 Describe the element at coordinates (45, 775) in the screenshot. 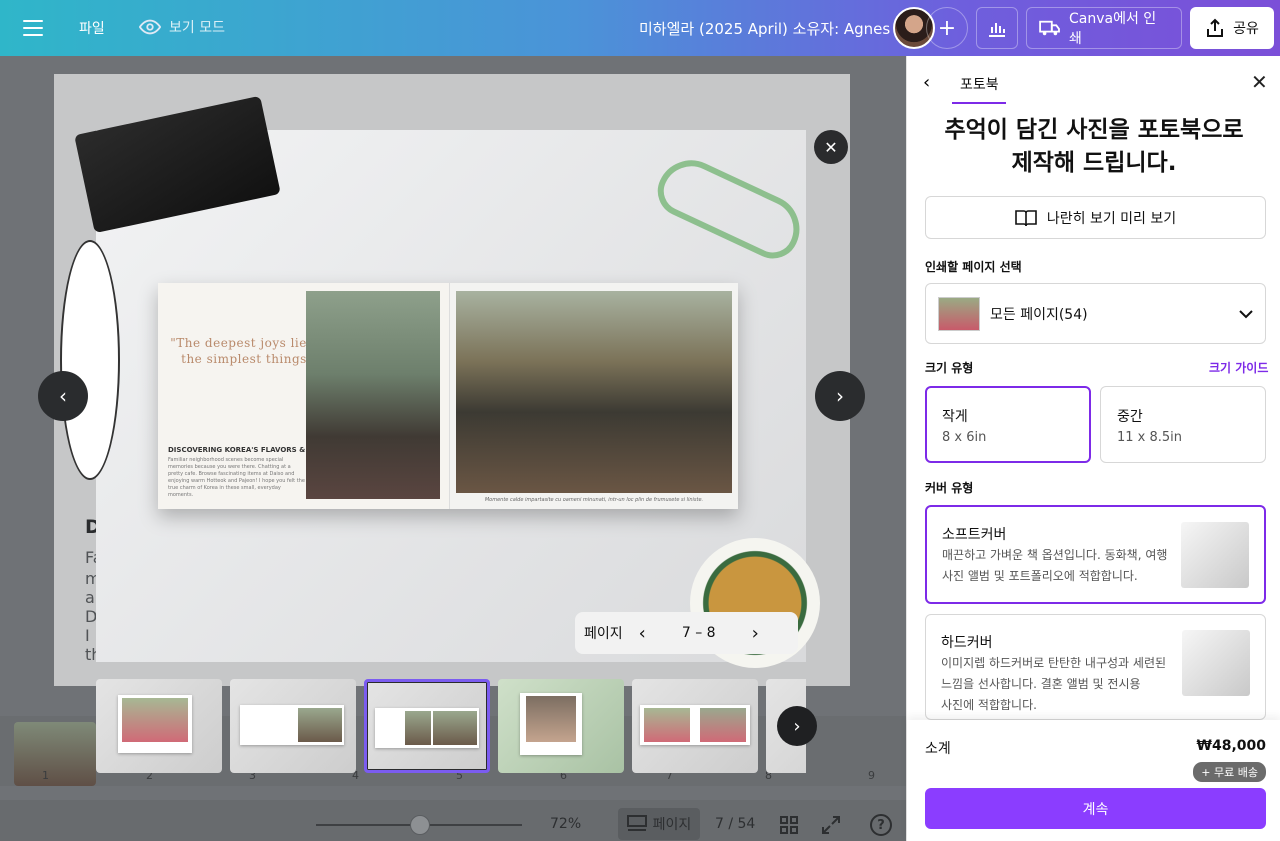

I see `page-number-label: 1` at that location.